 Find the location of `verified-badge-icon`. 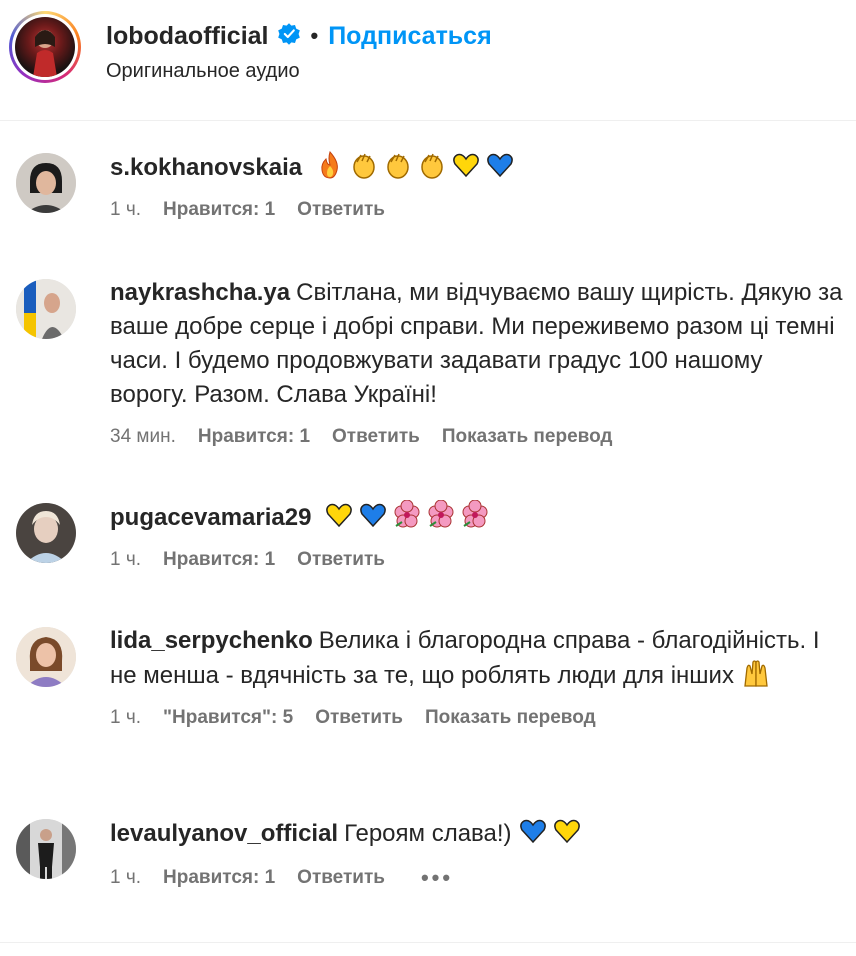

verified-badge-icon is located at coordinates (289, 36).